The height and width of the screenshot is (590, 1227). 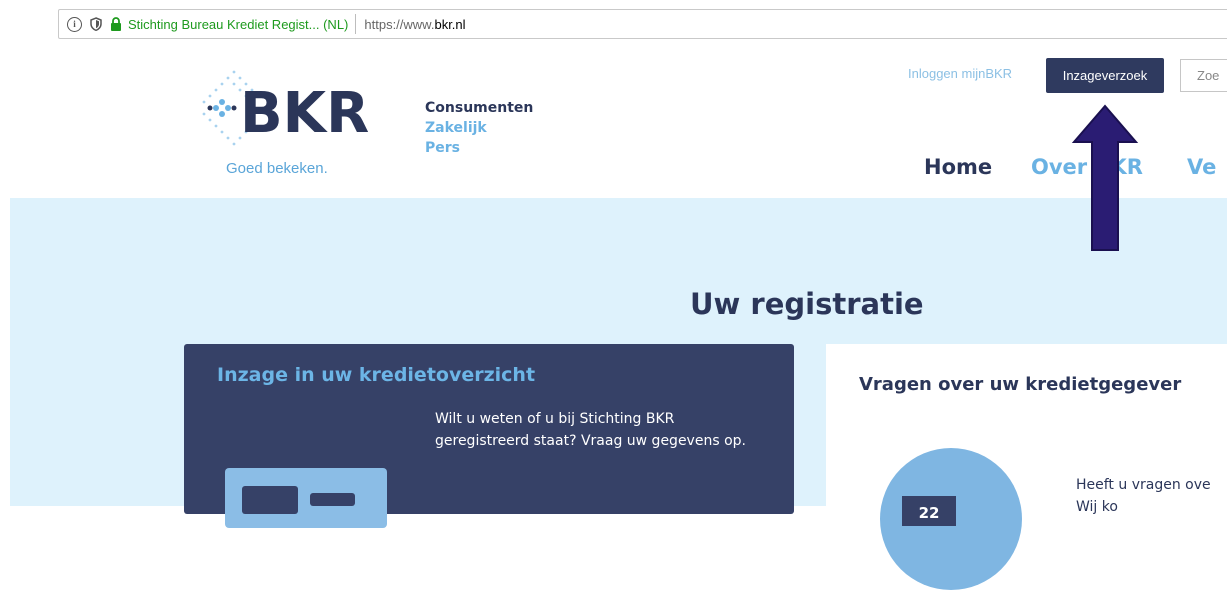 What do you see at coordinates (376, 375) in the screenshot?
I see `inzage-card-title: Inzage in uw kredietoverzicht` at bounding box center [376, 375].